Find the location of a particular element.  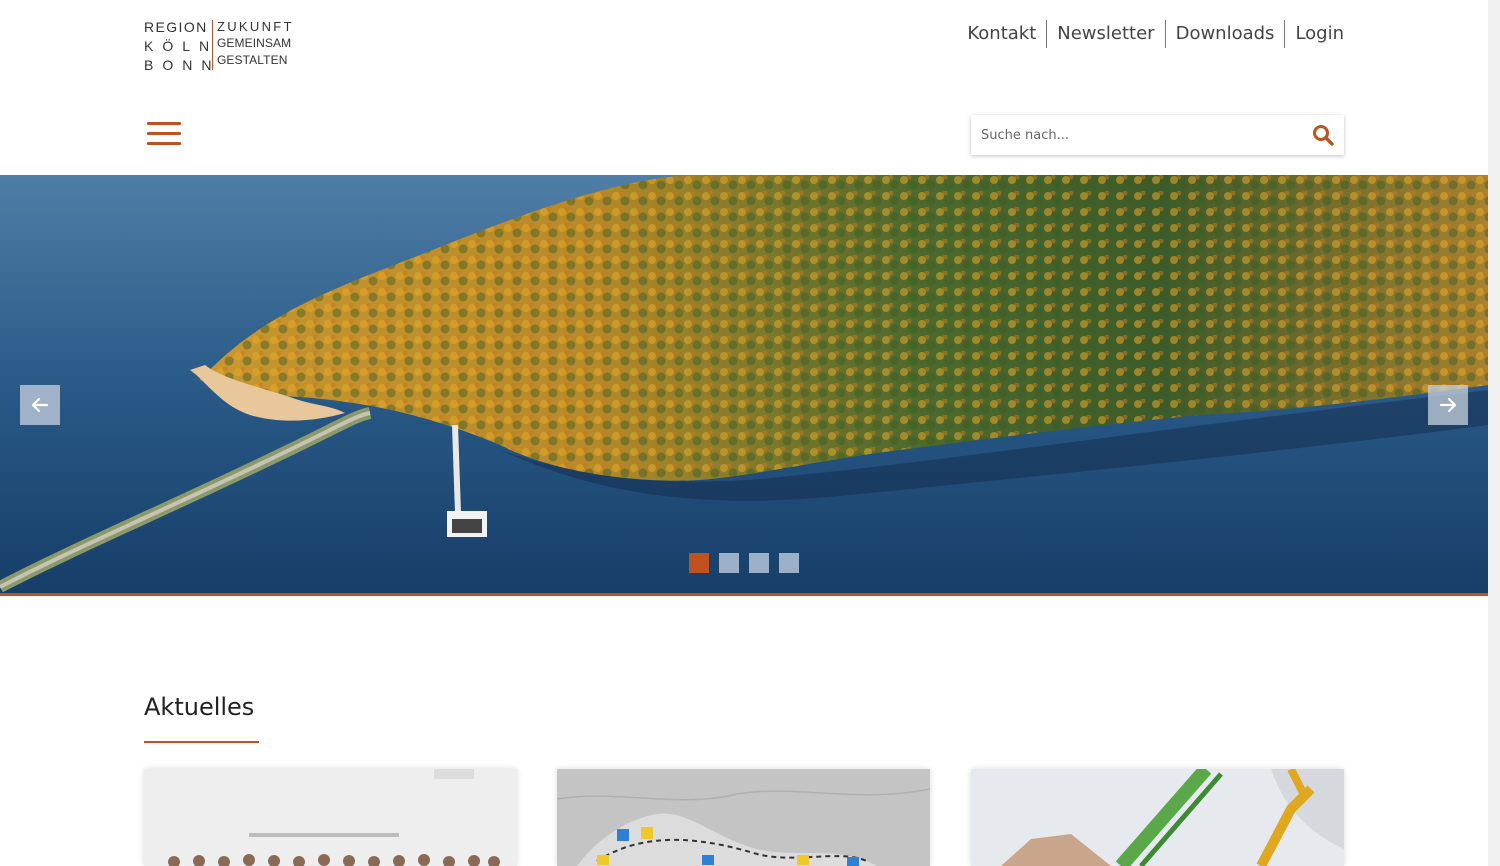

arrow-right-icon is located at coordinates (1448, 405).